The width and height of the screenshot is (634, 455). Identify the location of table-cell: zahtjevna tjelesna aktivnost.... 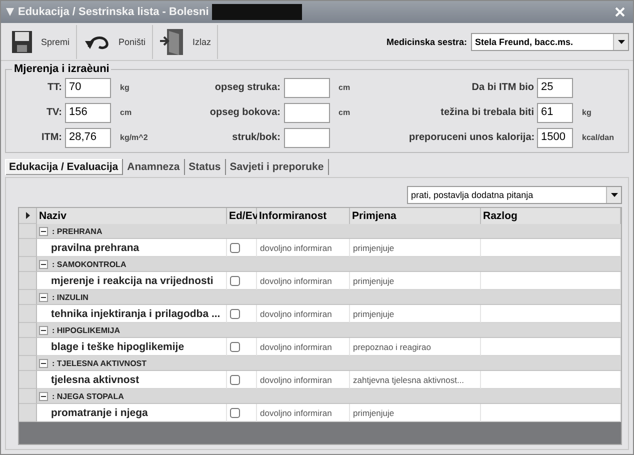
(415, 380).